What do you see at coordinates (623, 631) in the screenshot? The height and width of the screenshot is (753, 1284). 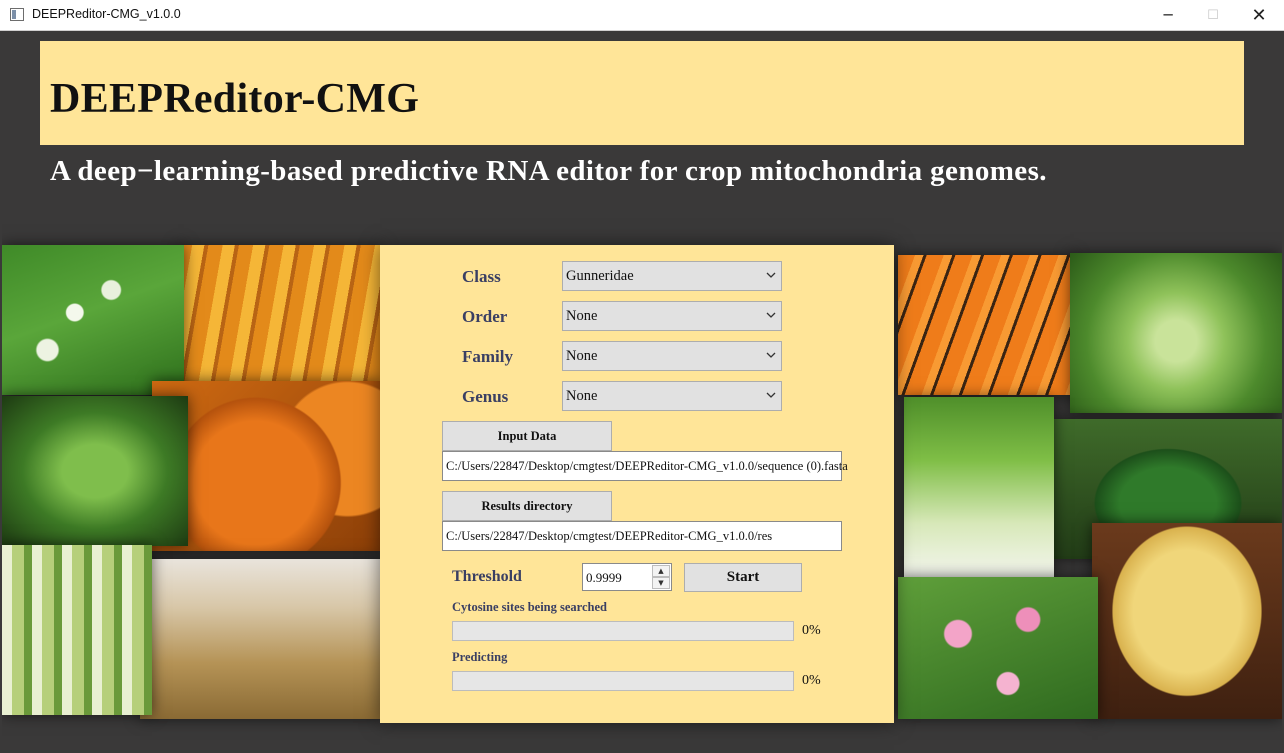 I see `search-progress-bar` at bounding box center [623, 631].